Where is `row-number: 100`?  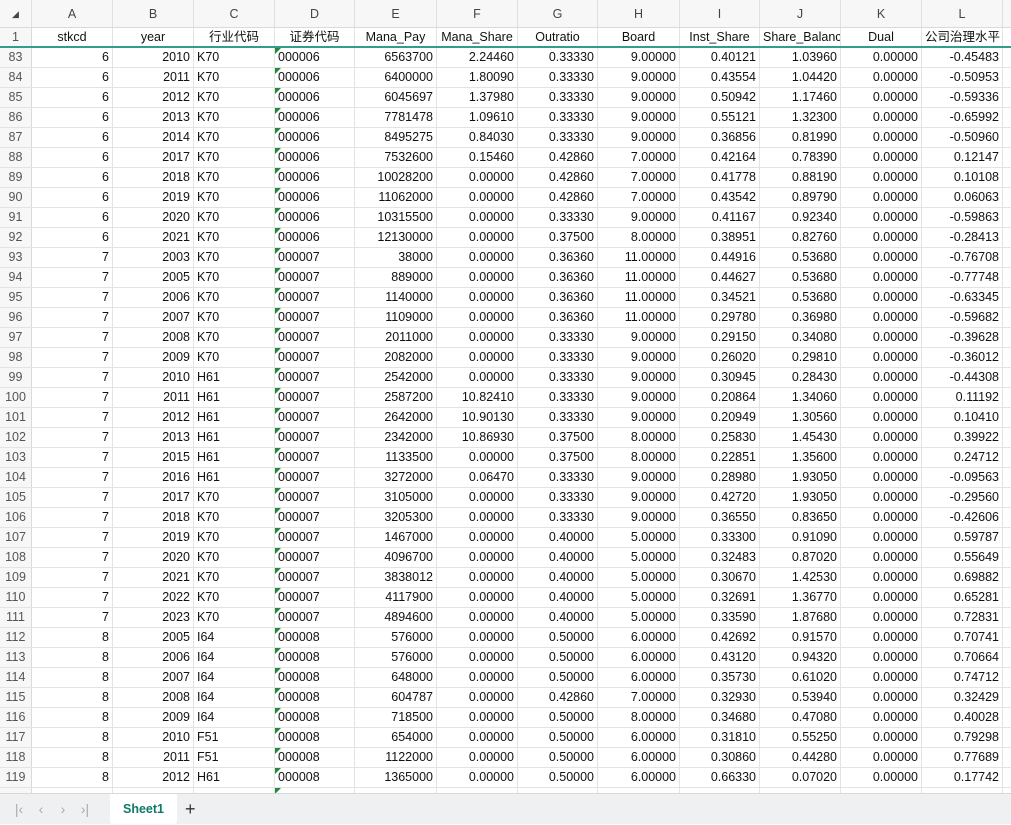 row-number: 100 is located at coordinates (16, 397).